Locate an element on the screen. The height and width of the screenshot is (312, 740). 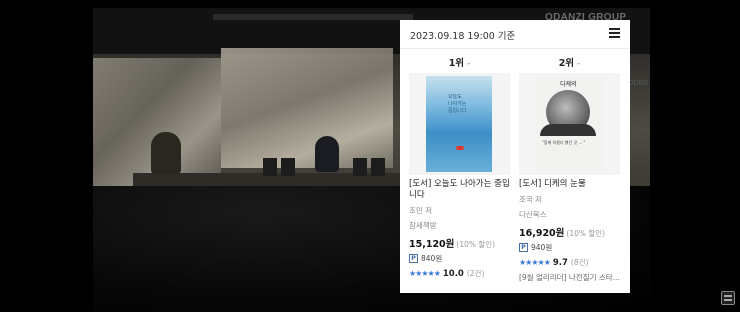
book-rating: ★★★★★ 9.7 (8건) is located at coordinates (554, 262).